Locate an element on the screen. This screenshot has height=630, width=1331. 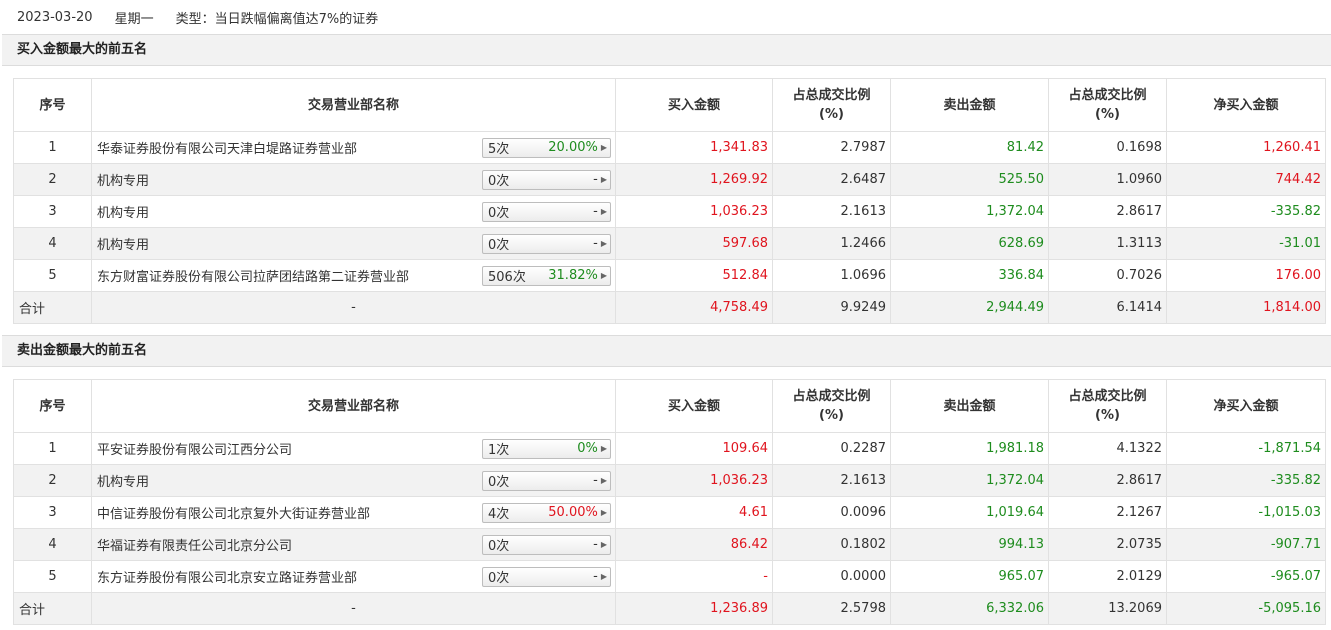
info-bar: 2023-03-20 星期一 类型：当日跌幅偏离值达7%的证券 is located at coordinates (665, 17).